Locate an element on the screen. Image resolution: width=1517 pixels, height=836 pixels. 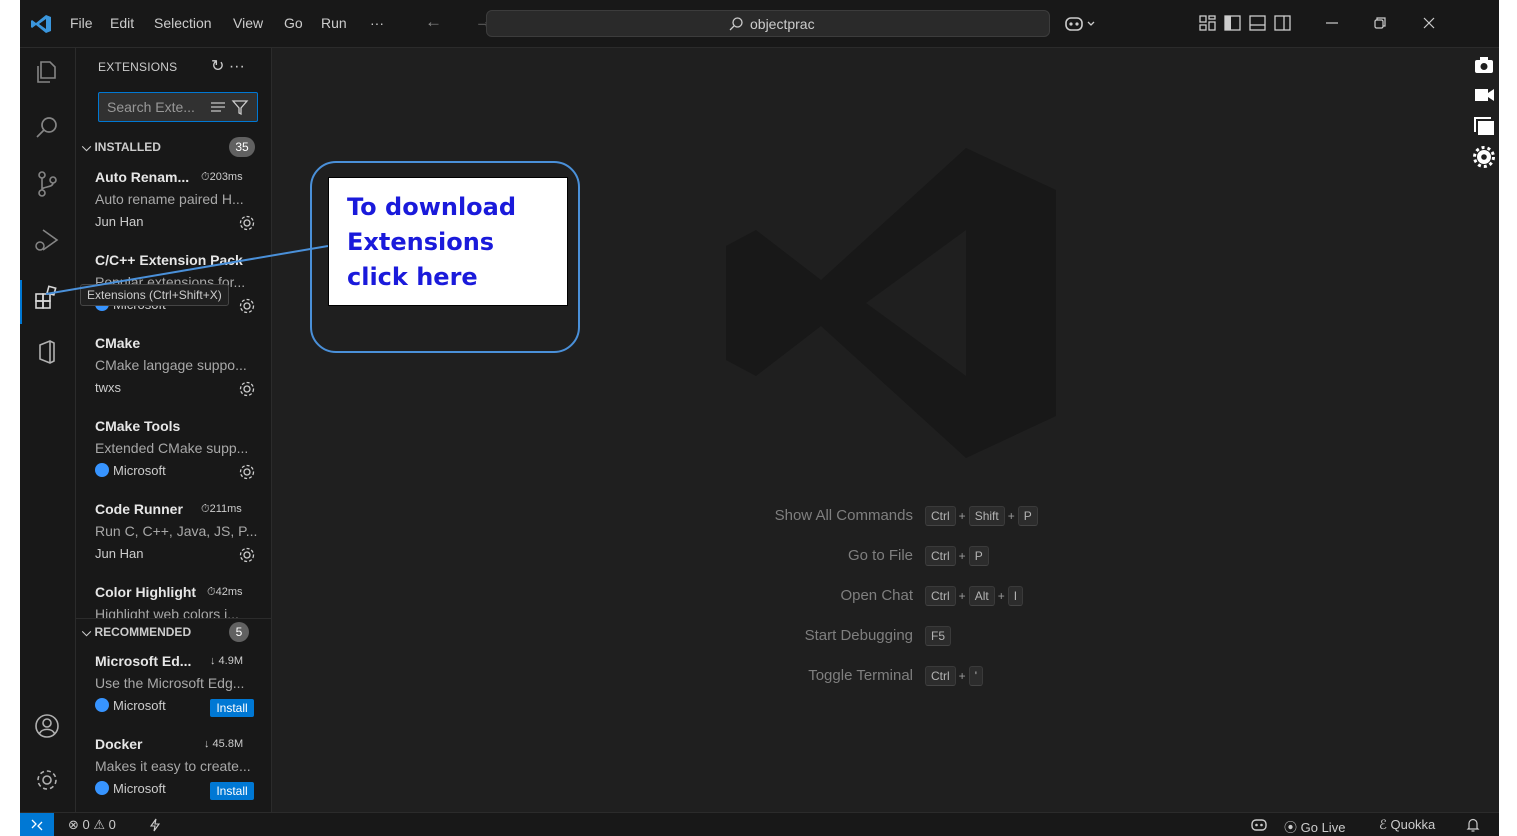
remote-indicator is located at coordinates (37, 824).